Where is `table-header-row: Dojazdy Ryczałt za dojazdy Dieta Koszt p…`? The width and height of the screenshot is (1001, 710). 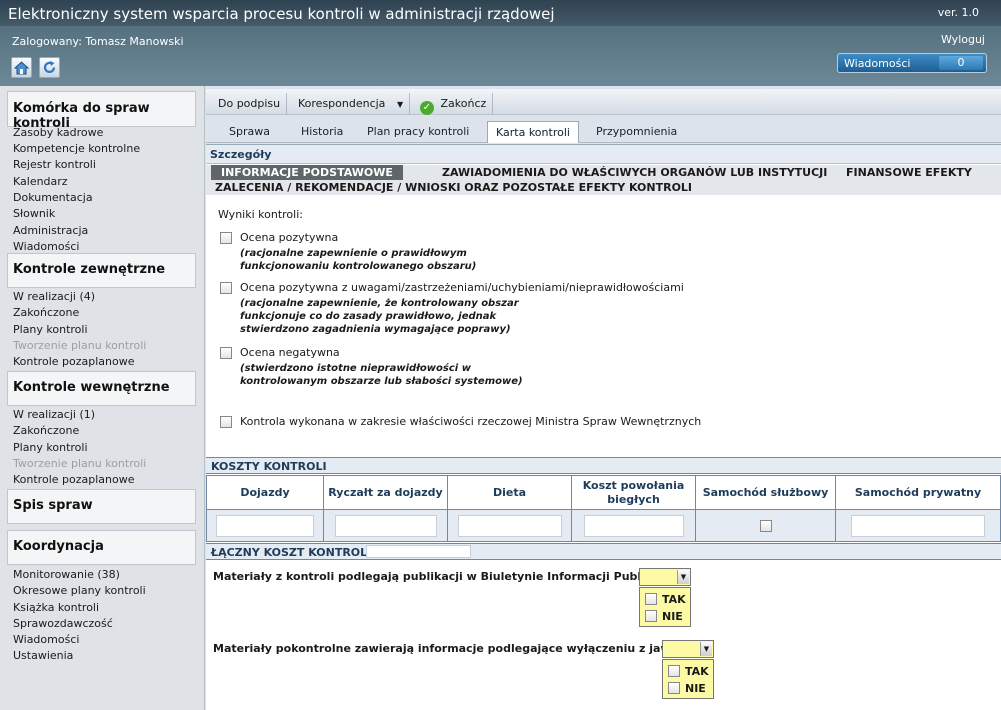
table-header-row: Dojazdy Ryczałt za dojazdy Dieta Koszt p… is located at coordinates (603, 492).